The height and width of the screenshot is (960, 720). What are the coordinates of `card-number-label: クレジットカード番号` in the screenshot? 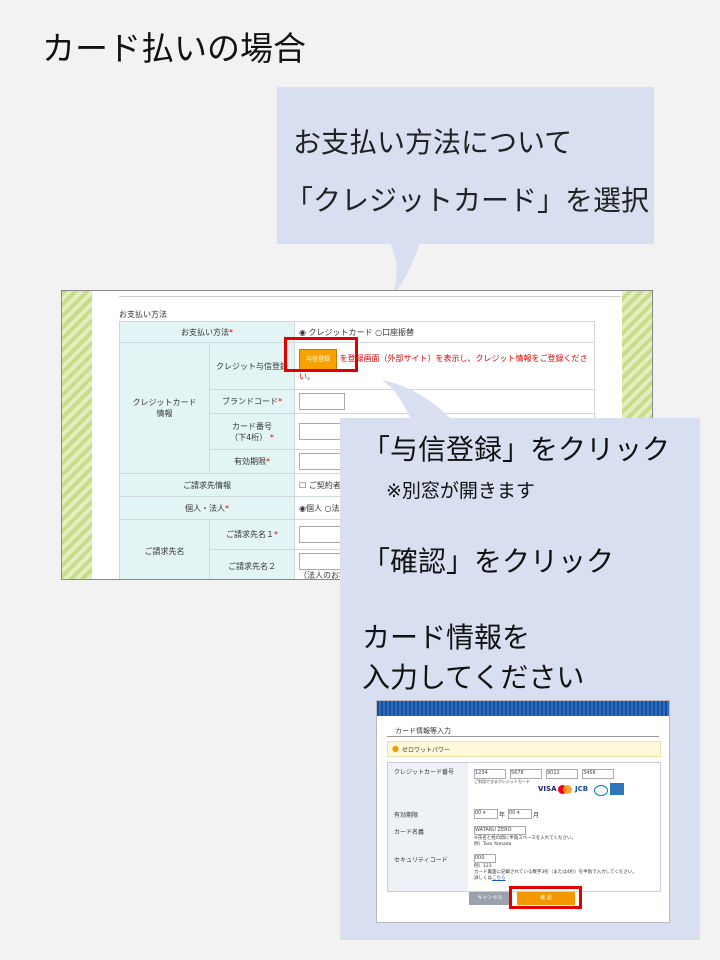 It's located at (424, 772).